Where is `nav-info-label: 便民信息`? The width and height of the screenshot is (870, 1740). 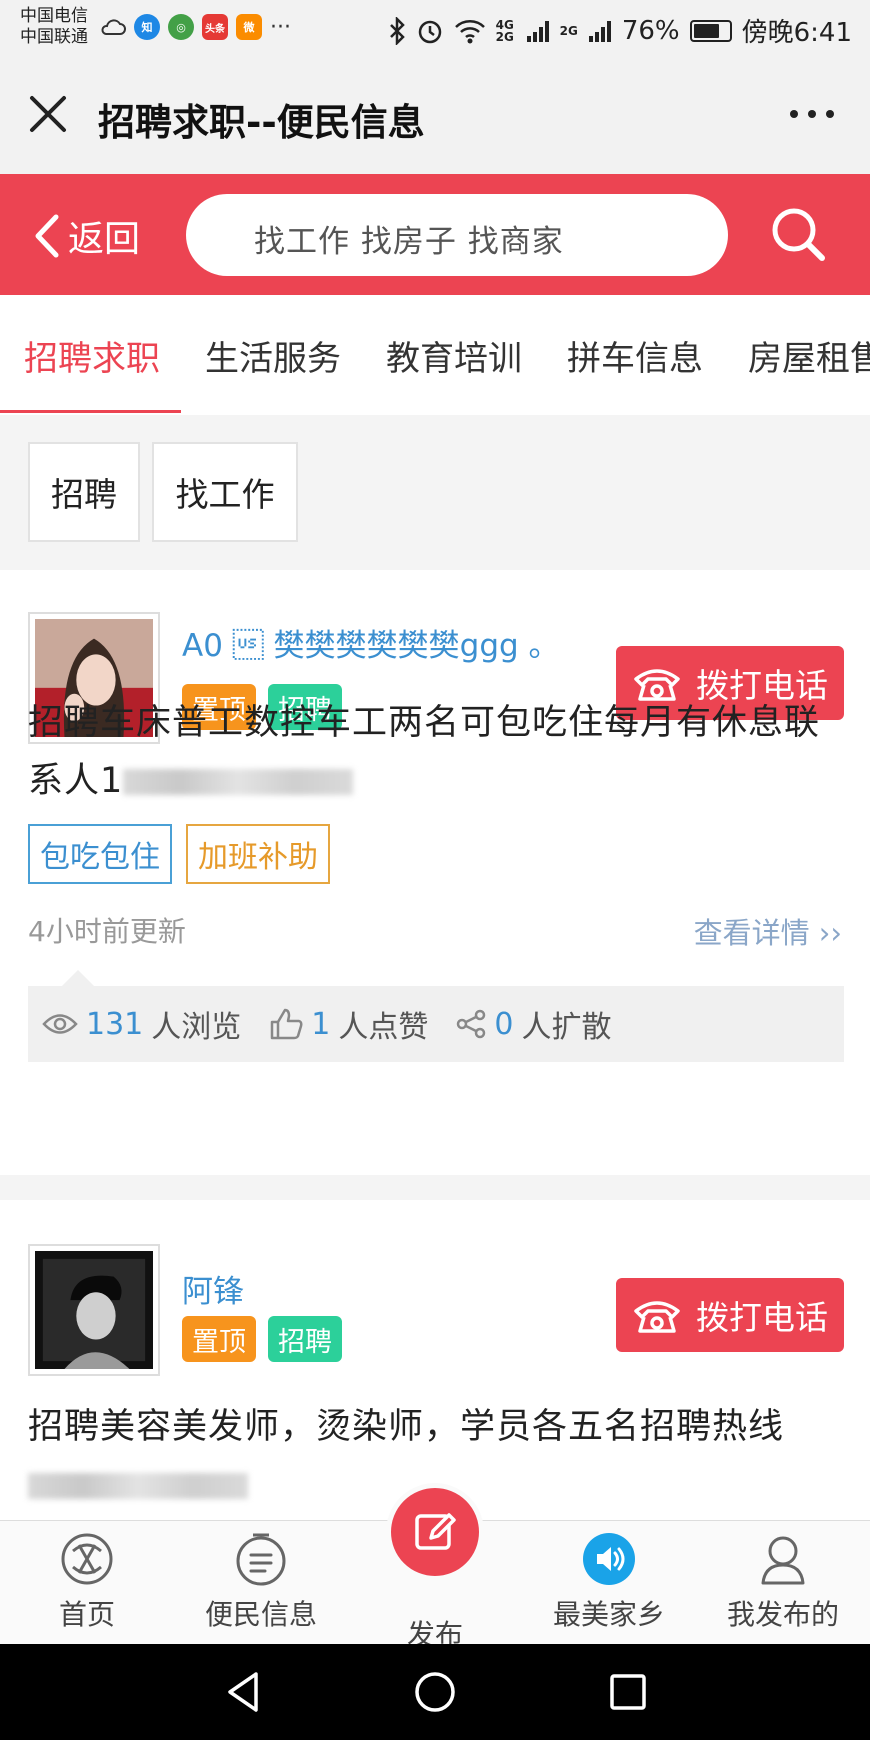
nav-info-label: 便民信息 is located at coordinates (260, 1614).